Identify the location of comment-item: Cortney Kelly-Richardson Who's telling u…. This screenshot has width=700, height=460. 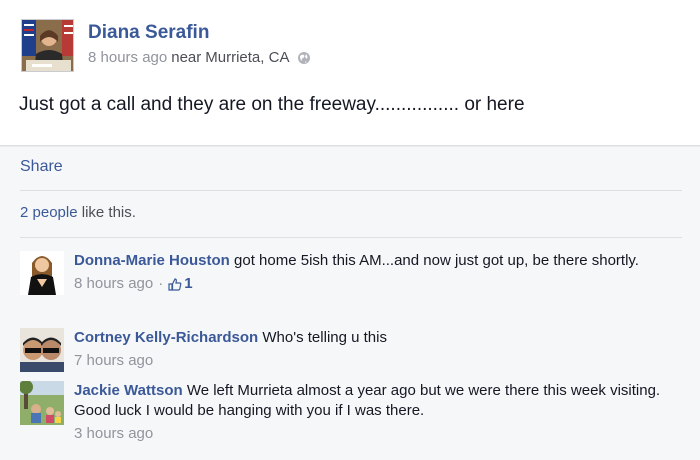
(350, 350).